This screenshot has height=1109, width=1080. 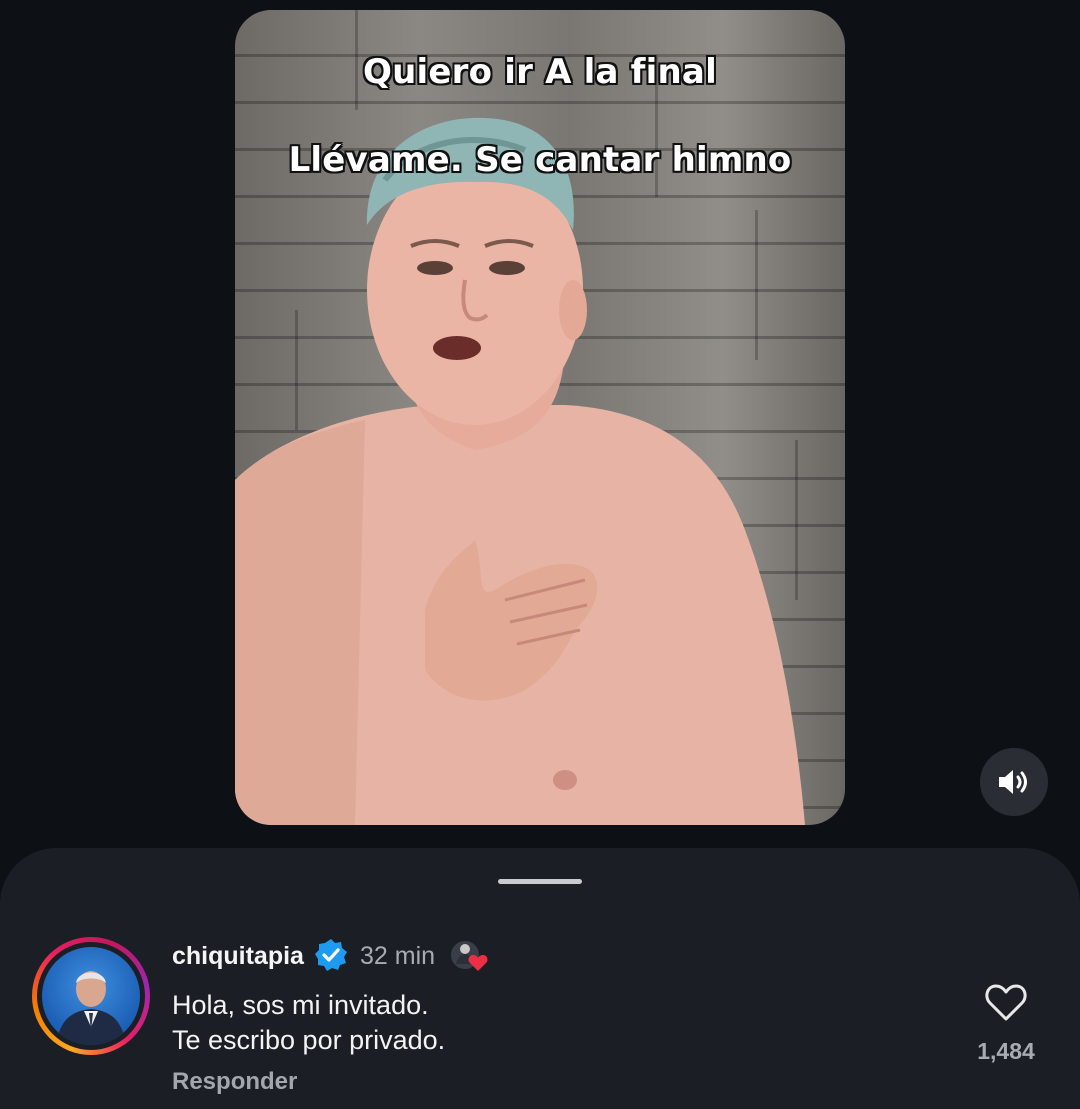 I want to click on reply-button: Responder, so click(x=234, y=1082).